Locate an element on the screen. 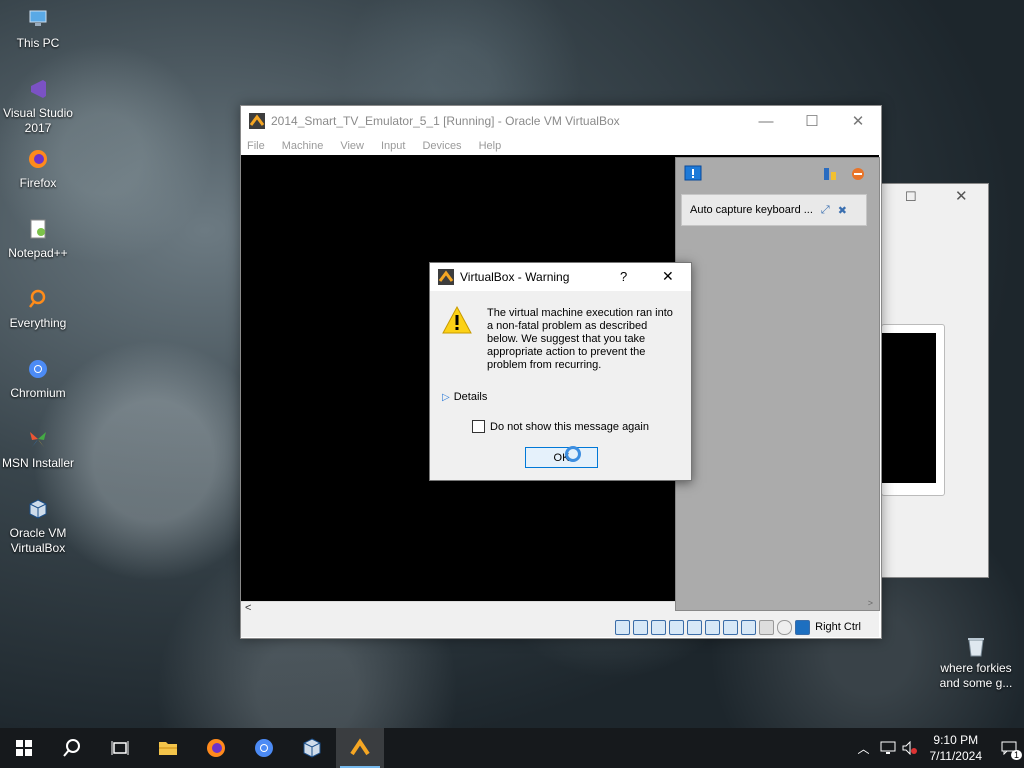 Image resolution: width=1024 pixels, height=768 pixels. virtualbox-vm-icon is located at coordinates (360, 747).